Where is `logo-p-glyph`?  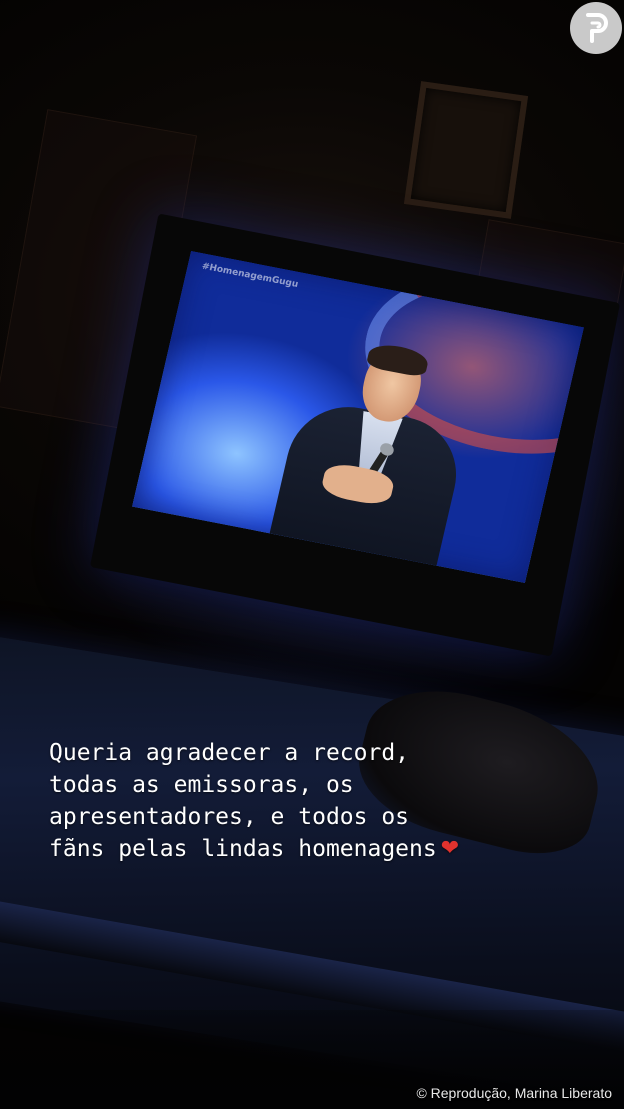
logo-p-glyph is located at coordinates (597, 28).